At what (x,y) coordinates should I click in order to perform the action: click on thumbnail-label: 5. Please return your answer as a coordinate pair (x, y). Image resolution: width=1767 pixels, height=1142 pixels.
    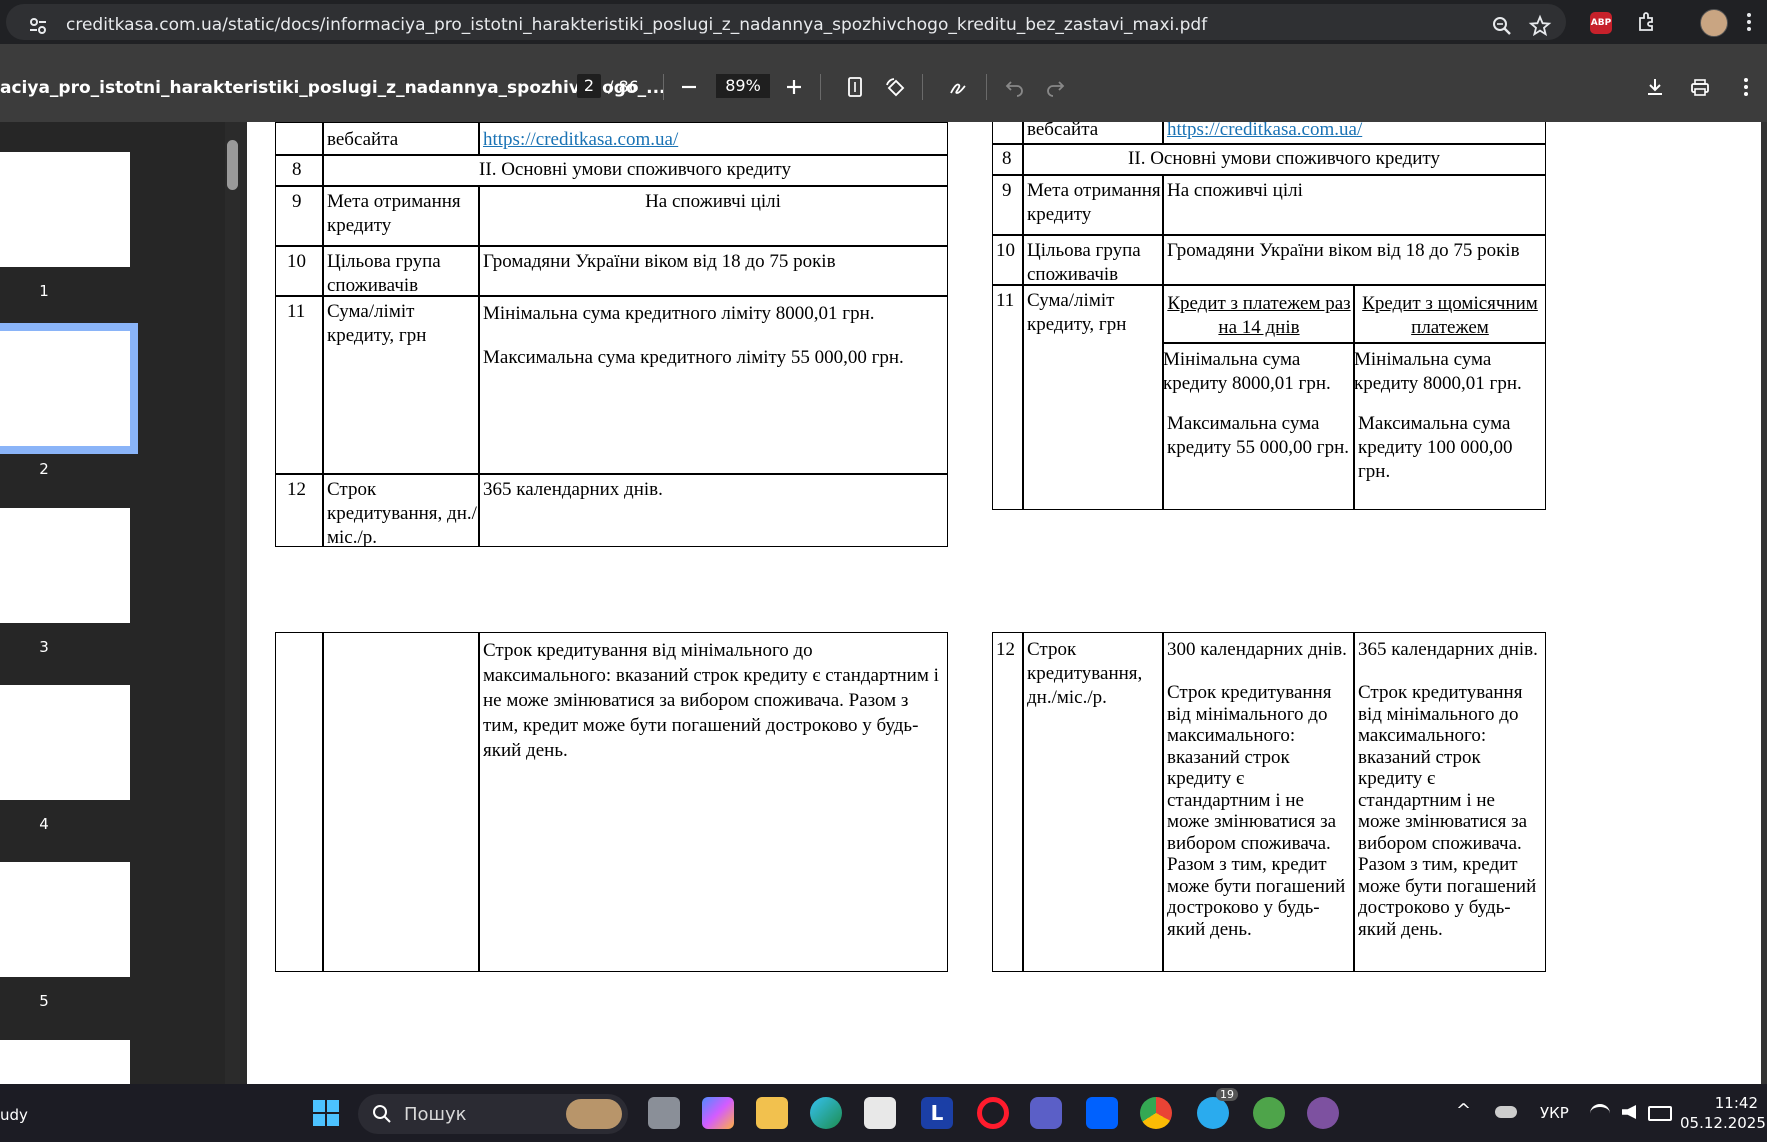
    Looking at the image, I should click on (44, 1001).